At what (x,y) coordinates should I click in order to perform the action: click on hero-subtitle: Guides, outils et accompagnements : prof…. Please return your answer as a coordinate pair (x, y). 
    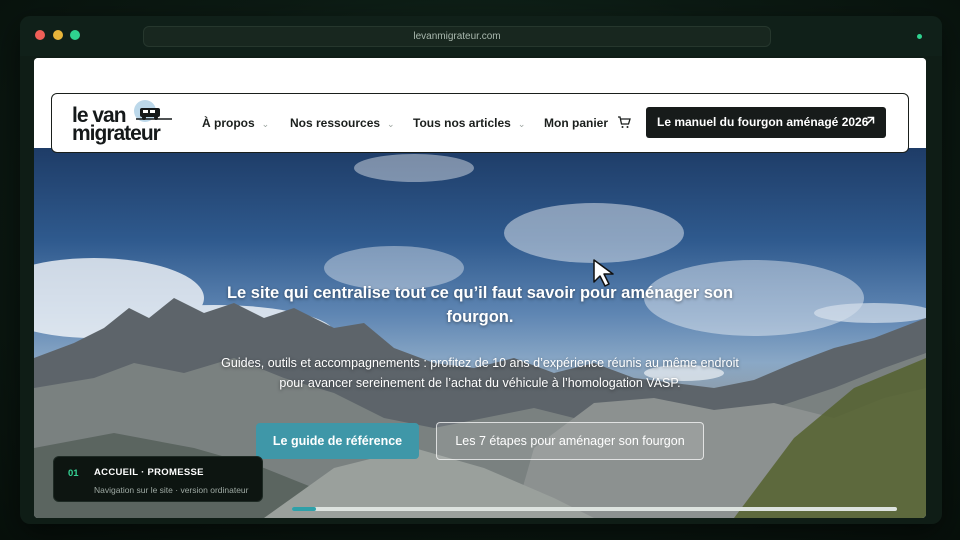
    Looking at the image, I should click on (480, 373).